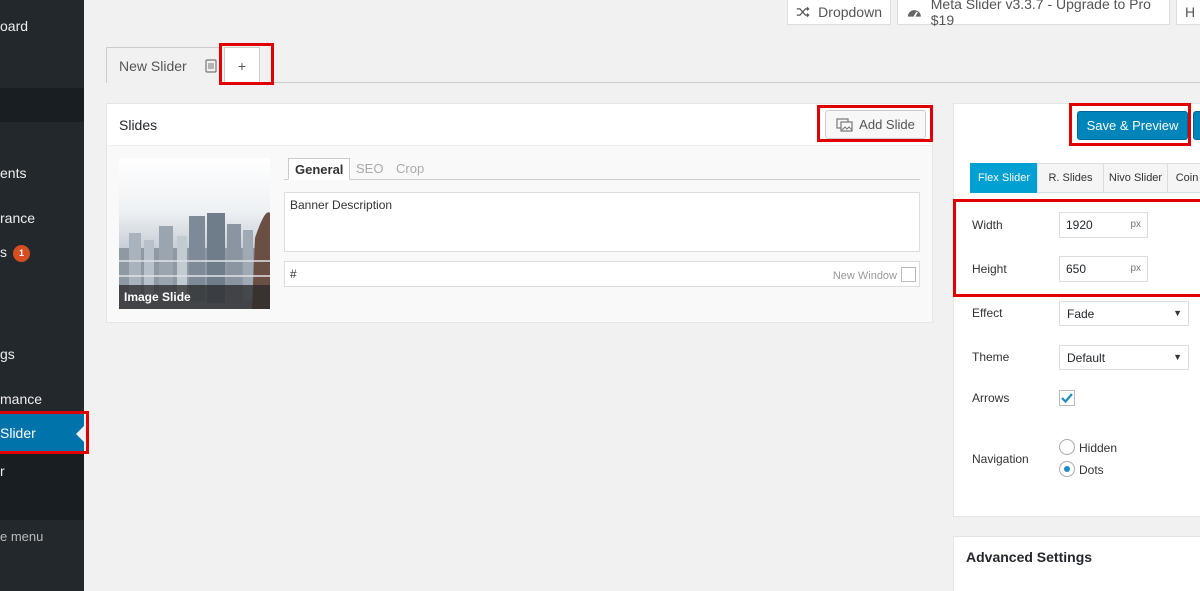 The height and width of the screenshot is (591, 1200). Describe the element at coordinates (246, 64) in the screenshot. I see `highlight-box-add-tab` at that location.